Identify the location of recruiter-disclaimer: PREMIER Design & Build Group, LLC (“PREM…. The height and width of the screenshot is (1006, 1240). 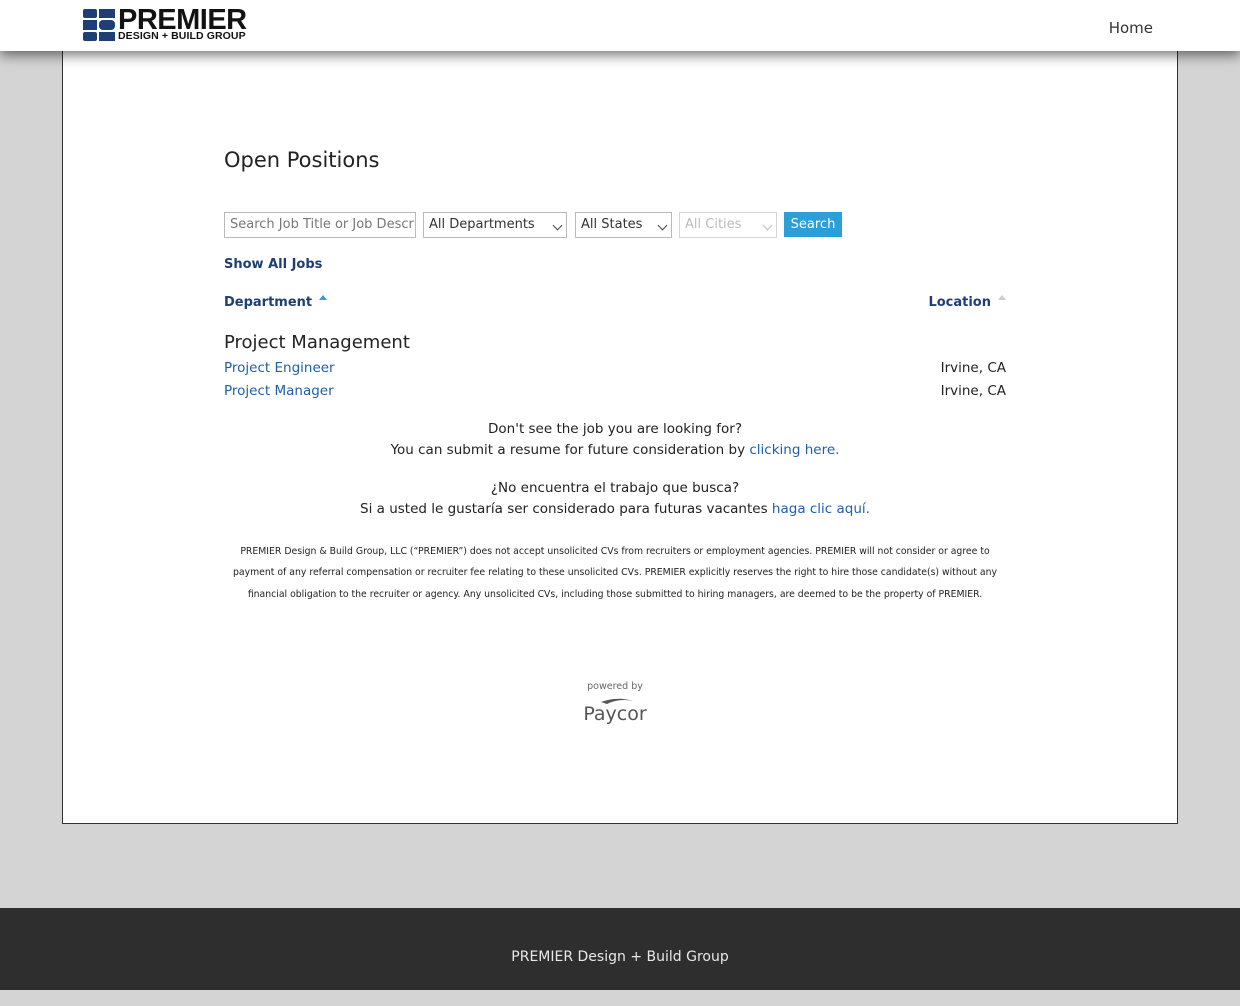
(615, 573).